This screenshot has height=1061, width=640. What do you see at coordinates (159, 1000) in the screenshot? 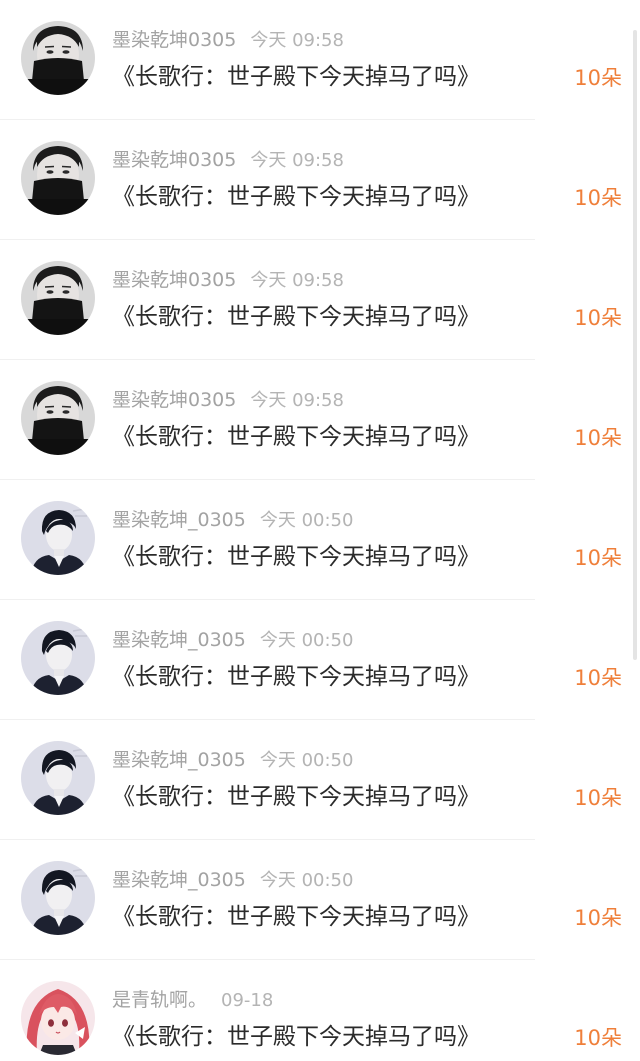
I see `username: 是青轨啊。` at bounding box center [159, 1000].